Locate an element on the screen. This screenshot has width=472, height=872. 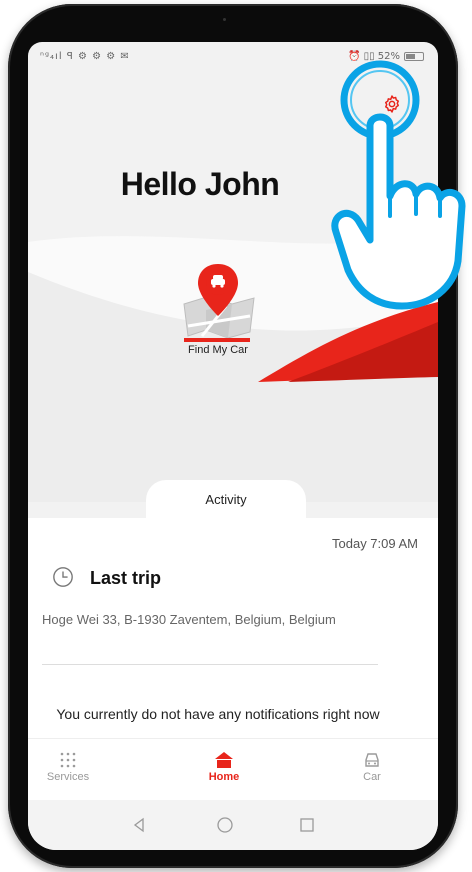
activity-timestamp: Today 7:09 AM is located at coordinates (375, 543).